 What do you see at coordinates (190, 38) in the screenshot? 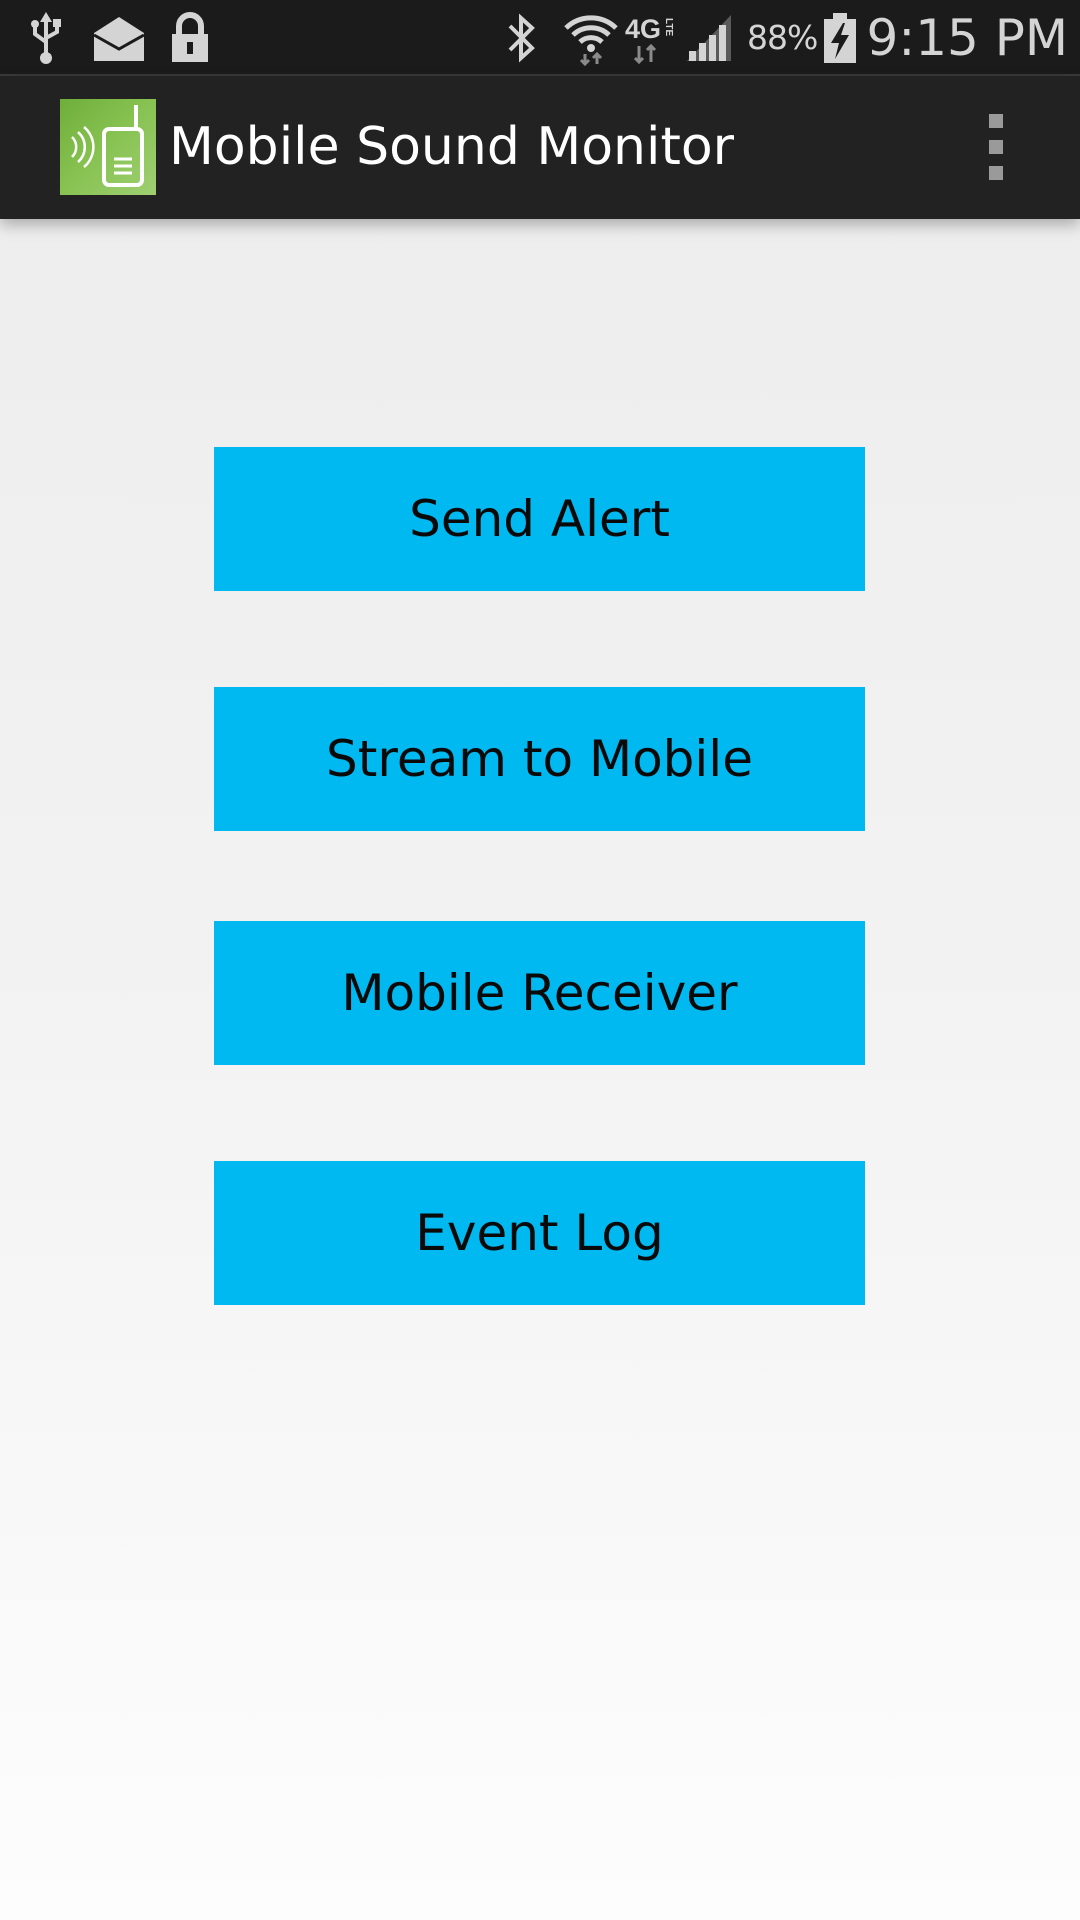
I see `lock-icon` at bounding box center [190, 38].